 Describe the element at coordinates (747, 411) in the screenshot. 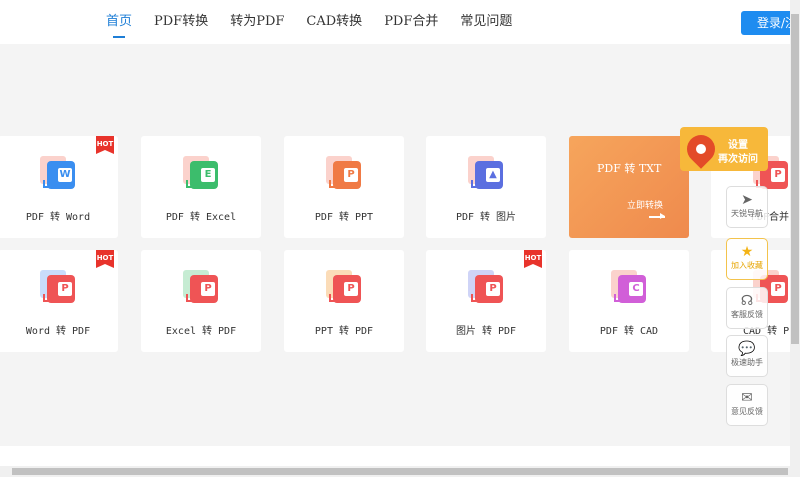

I see `feedback-label: 意见反馈` at that location.